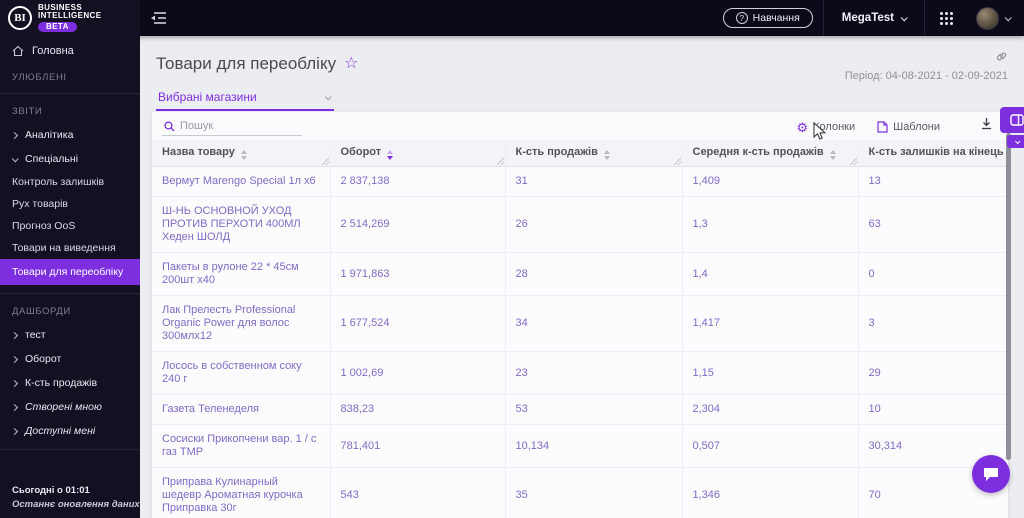 Image resolution: width=1024 pixels, height=518 pixels. Describe the element at coordinates (932, 153) in the screenshot. I see `header-stock-end: К-сть залишків на кінець періоду` at that location.